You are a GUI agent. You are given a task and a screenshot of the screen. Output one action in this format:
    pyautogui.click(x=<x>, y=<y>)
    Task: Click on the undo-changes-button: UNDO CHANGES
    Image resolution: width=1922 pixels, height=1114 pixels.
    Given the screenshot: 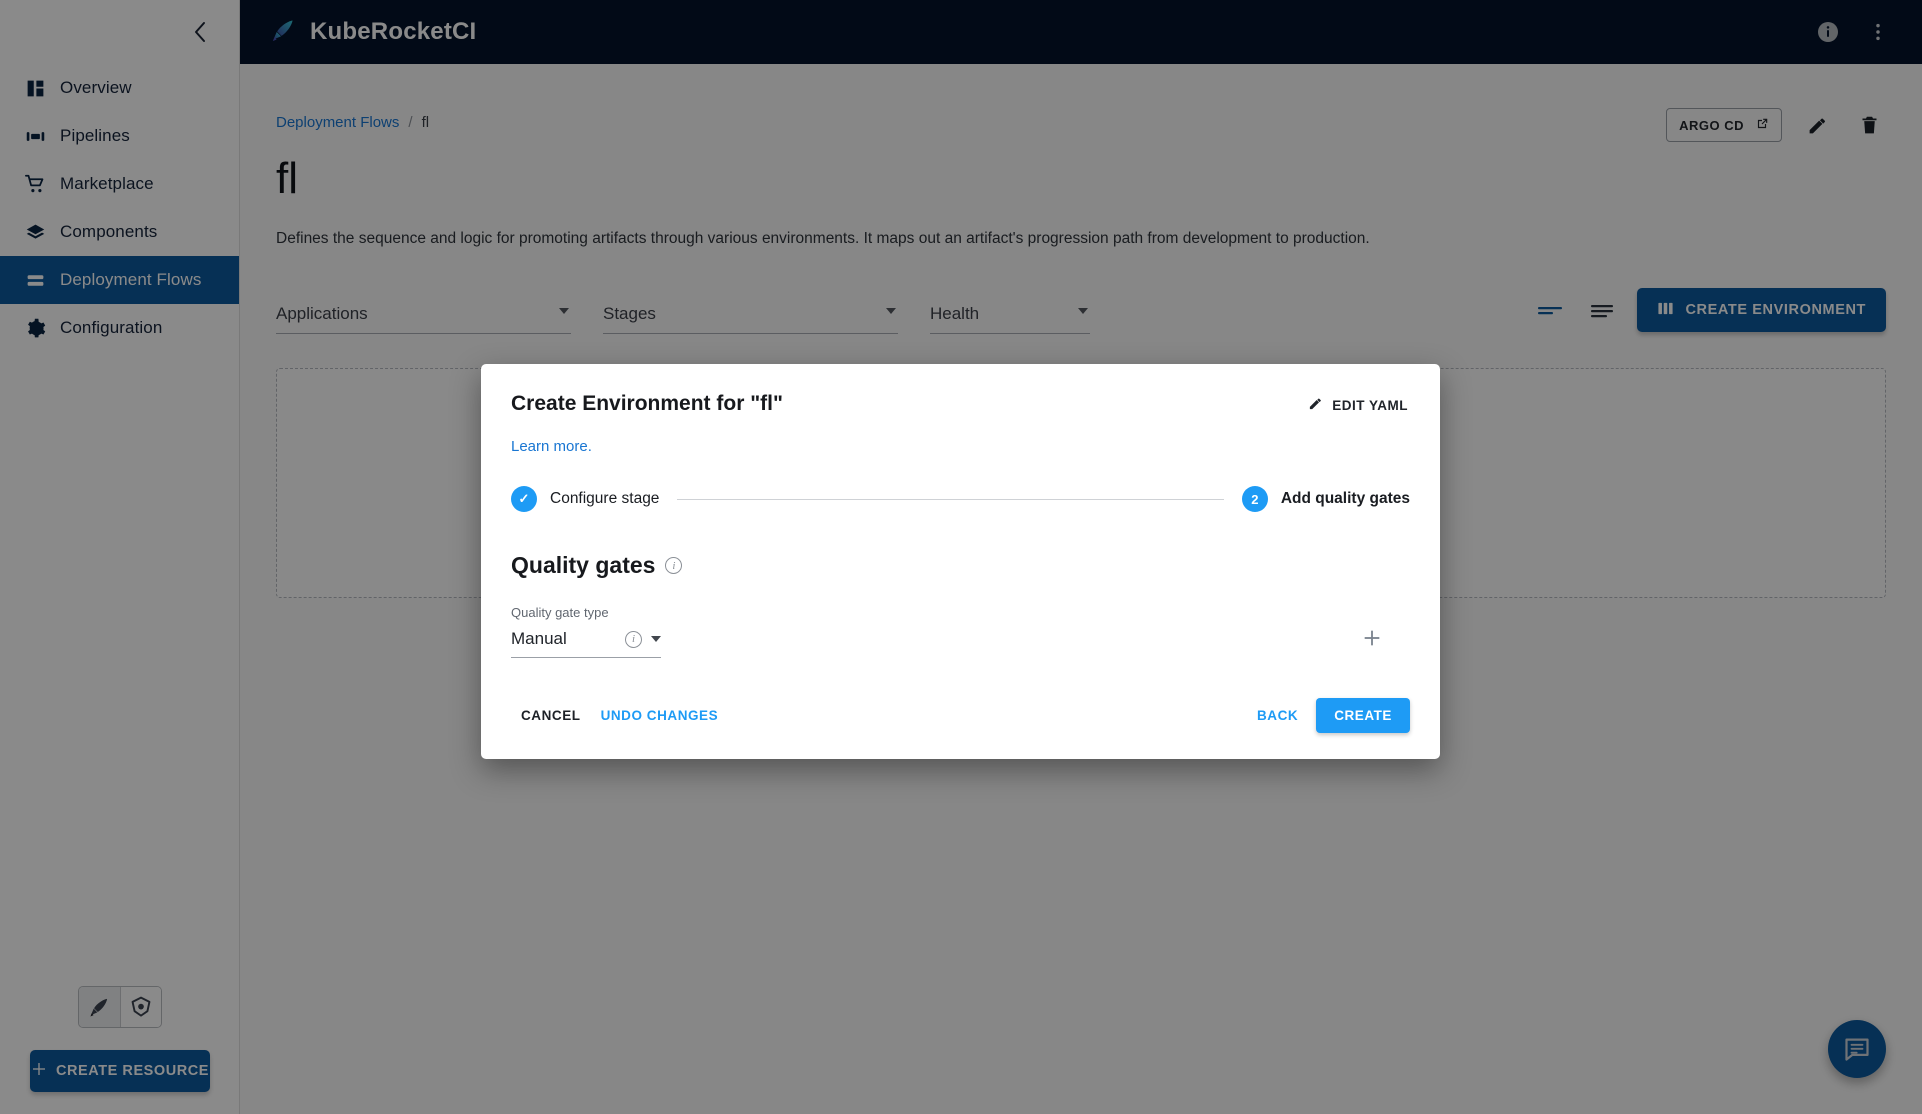 What is the action you would take?
    pyautogui.click(x=660, y=715)
    